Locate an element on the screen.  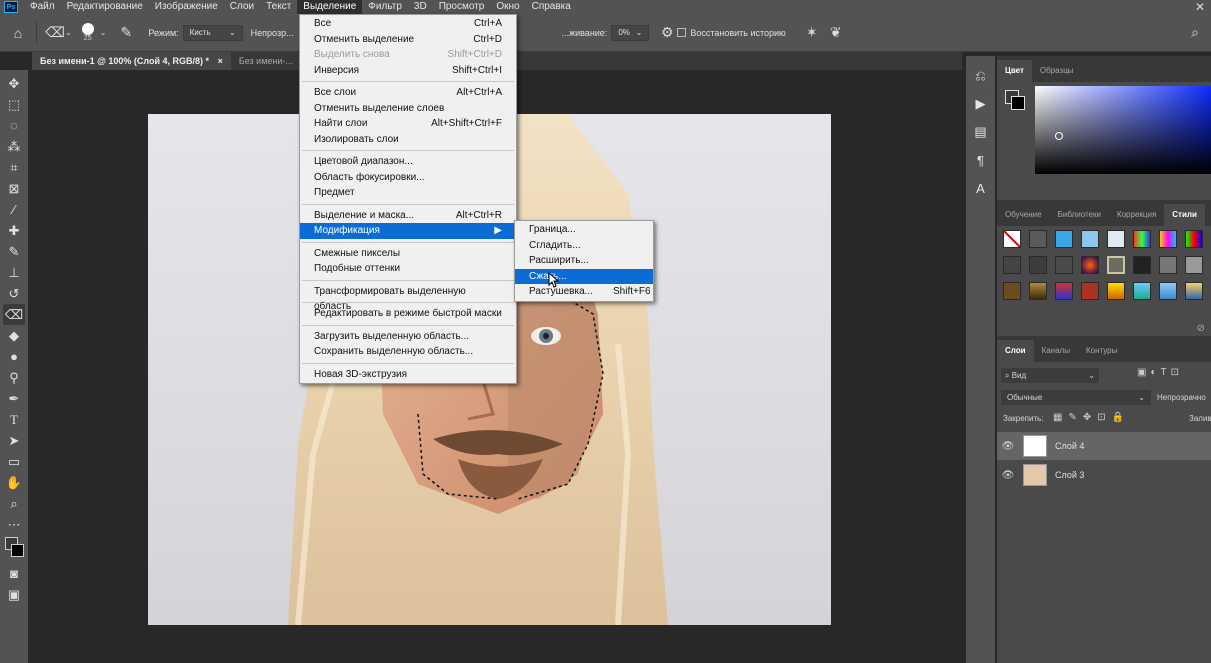
tab-learn: Обучение is located at coordinates (1023, 215).